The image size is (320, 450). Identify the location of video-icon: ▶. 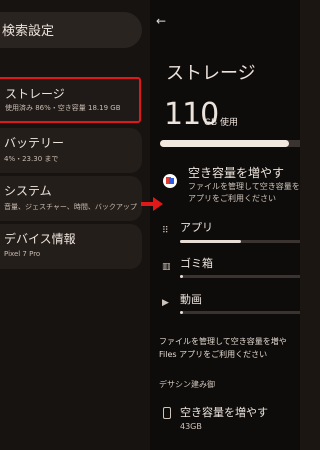
(165, 303).